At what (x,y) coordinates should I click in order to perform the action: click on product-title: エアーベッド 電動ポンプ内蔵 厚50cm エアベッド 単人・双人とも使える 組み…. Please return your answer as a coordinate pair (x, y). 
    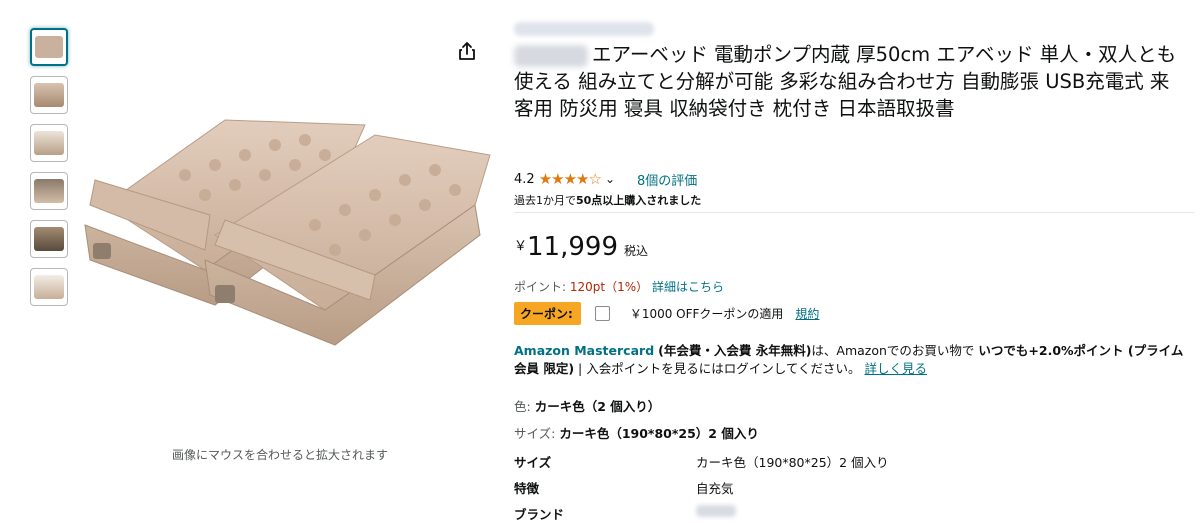
    Looking at the image, I should click on (845, 81).